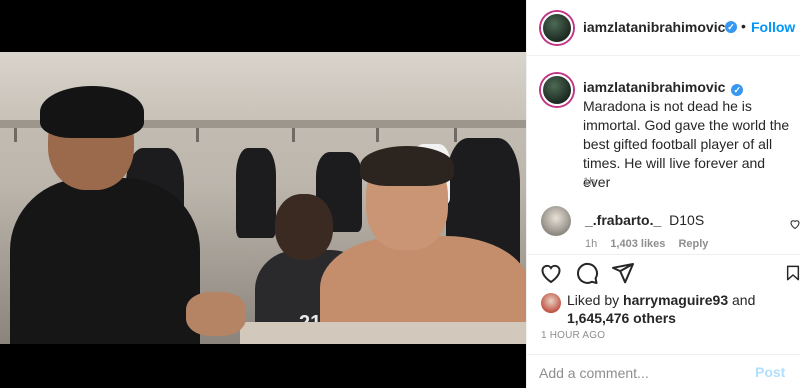 The width and height of the screenshot is (800, 388). Describe the element at coordinates (687, 220) in the screenshot. I see `comment-text: D10S` at that location.